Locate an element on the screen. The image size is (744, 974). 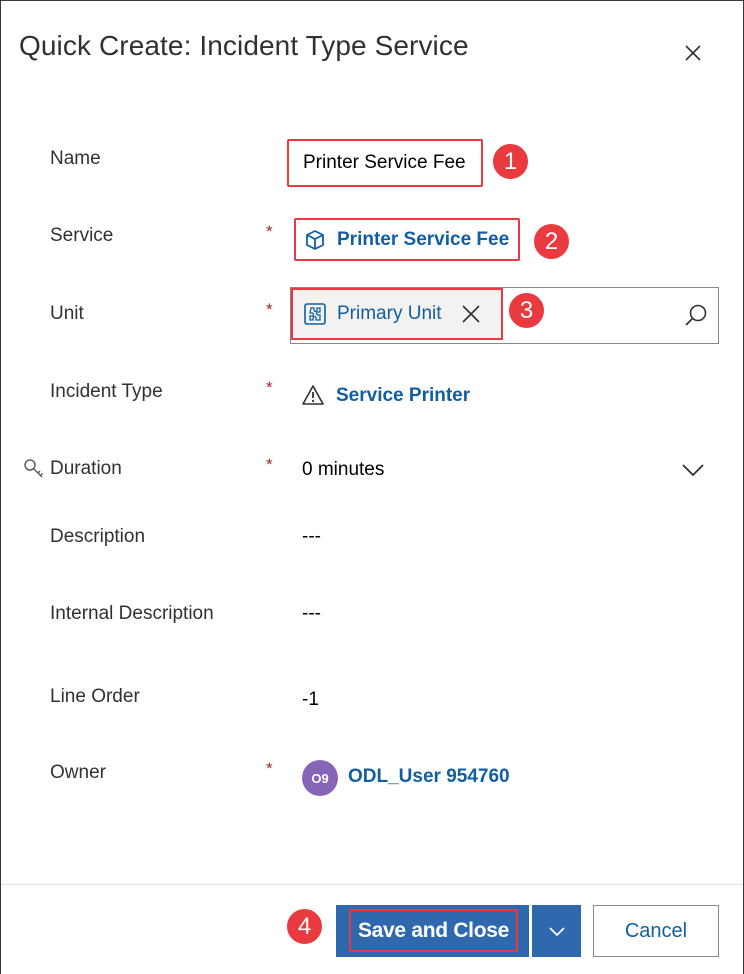
close-button is located at coordinates (693, 53).